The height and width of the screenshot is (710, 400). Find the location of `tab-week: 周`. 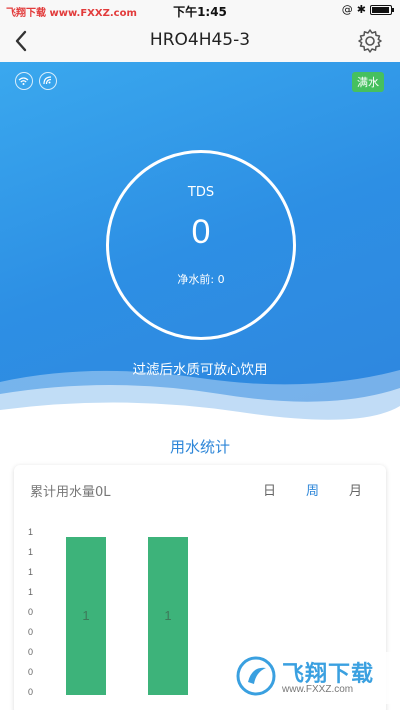

tab-week: 周 is located at coordinates (312, 489).